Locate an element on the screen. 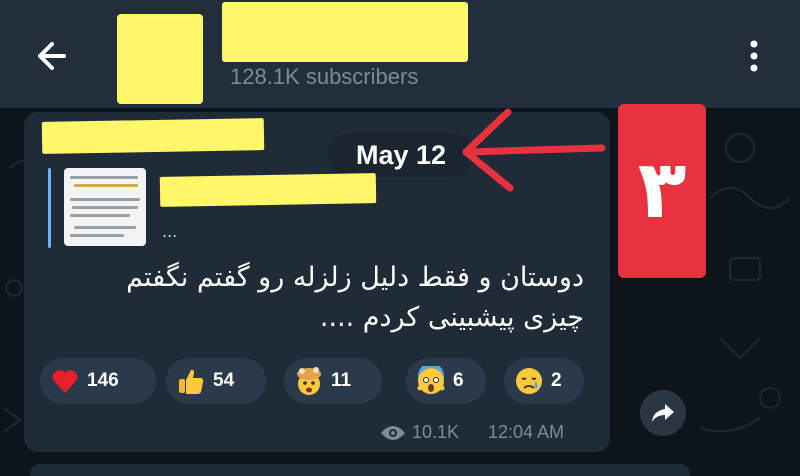 This screenshot has height=476, width=800. reaction-count: 146 is located at coordinates (103, 380).